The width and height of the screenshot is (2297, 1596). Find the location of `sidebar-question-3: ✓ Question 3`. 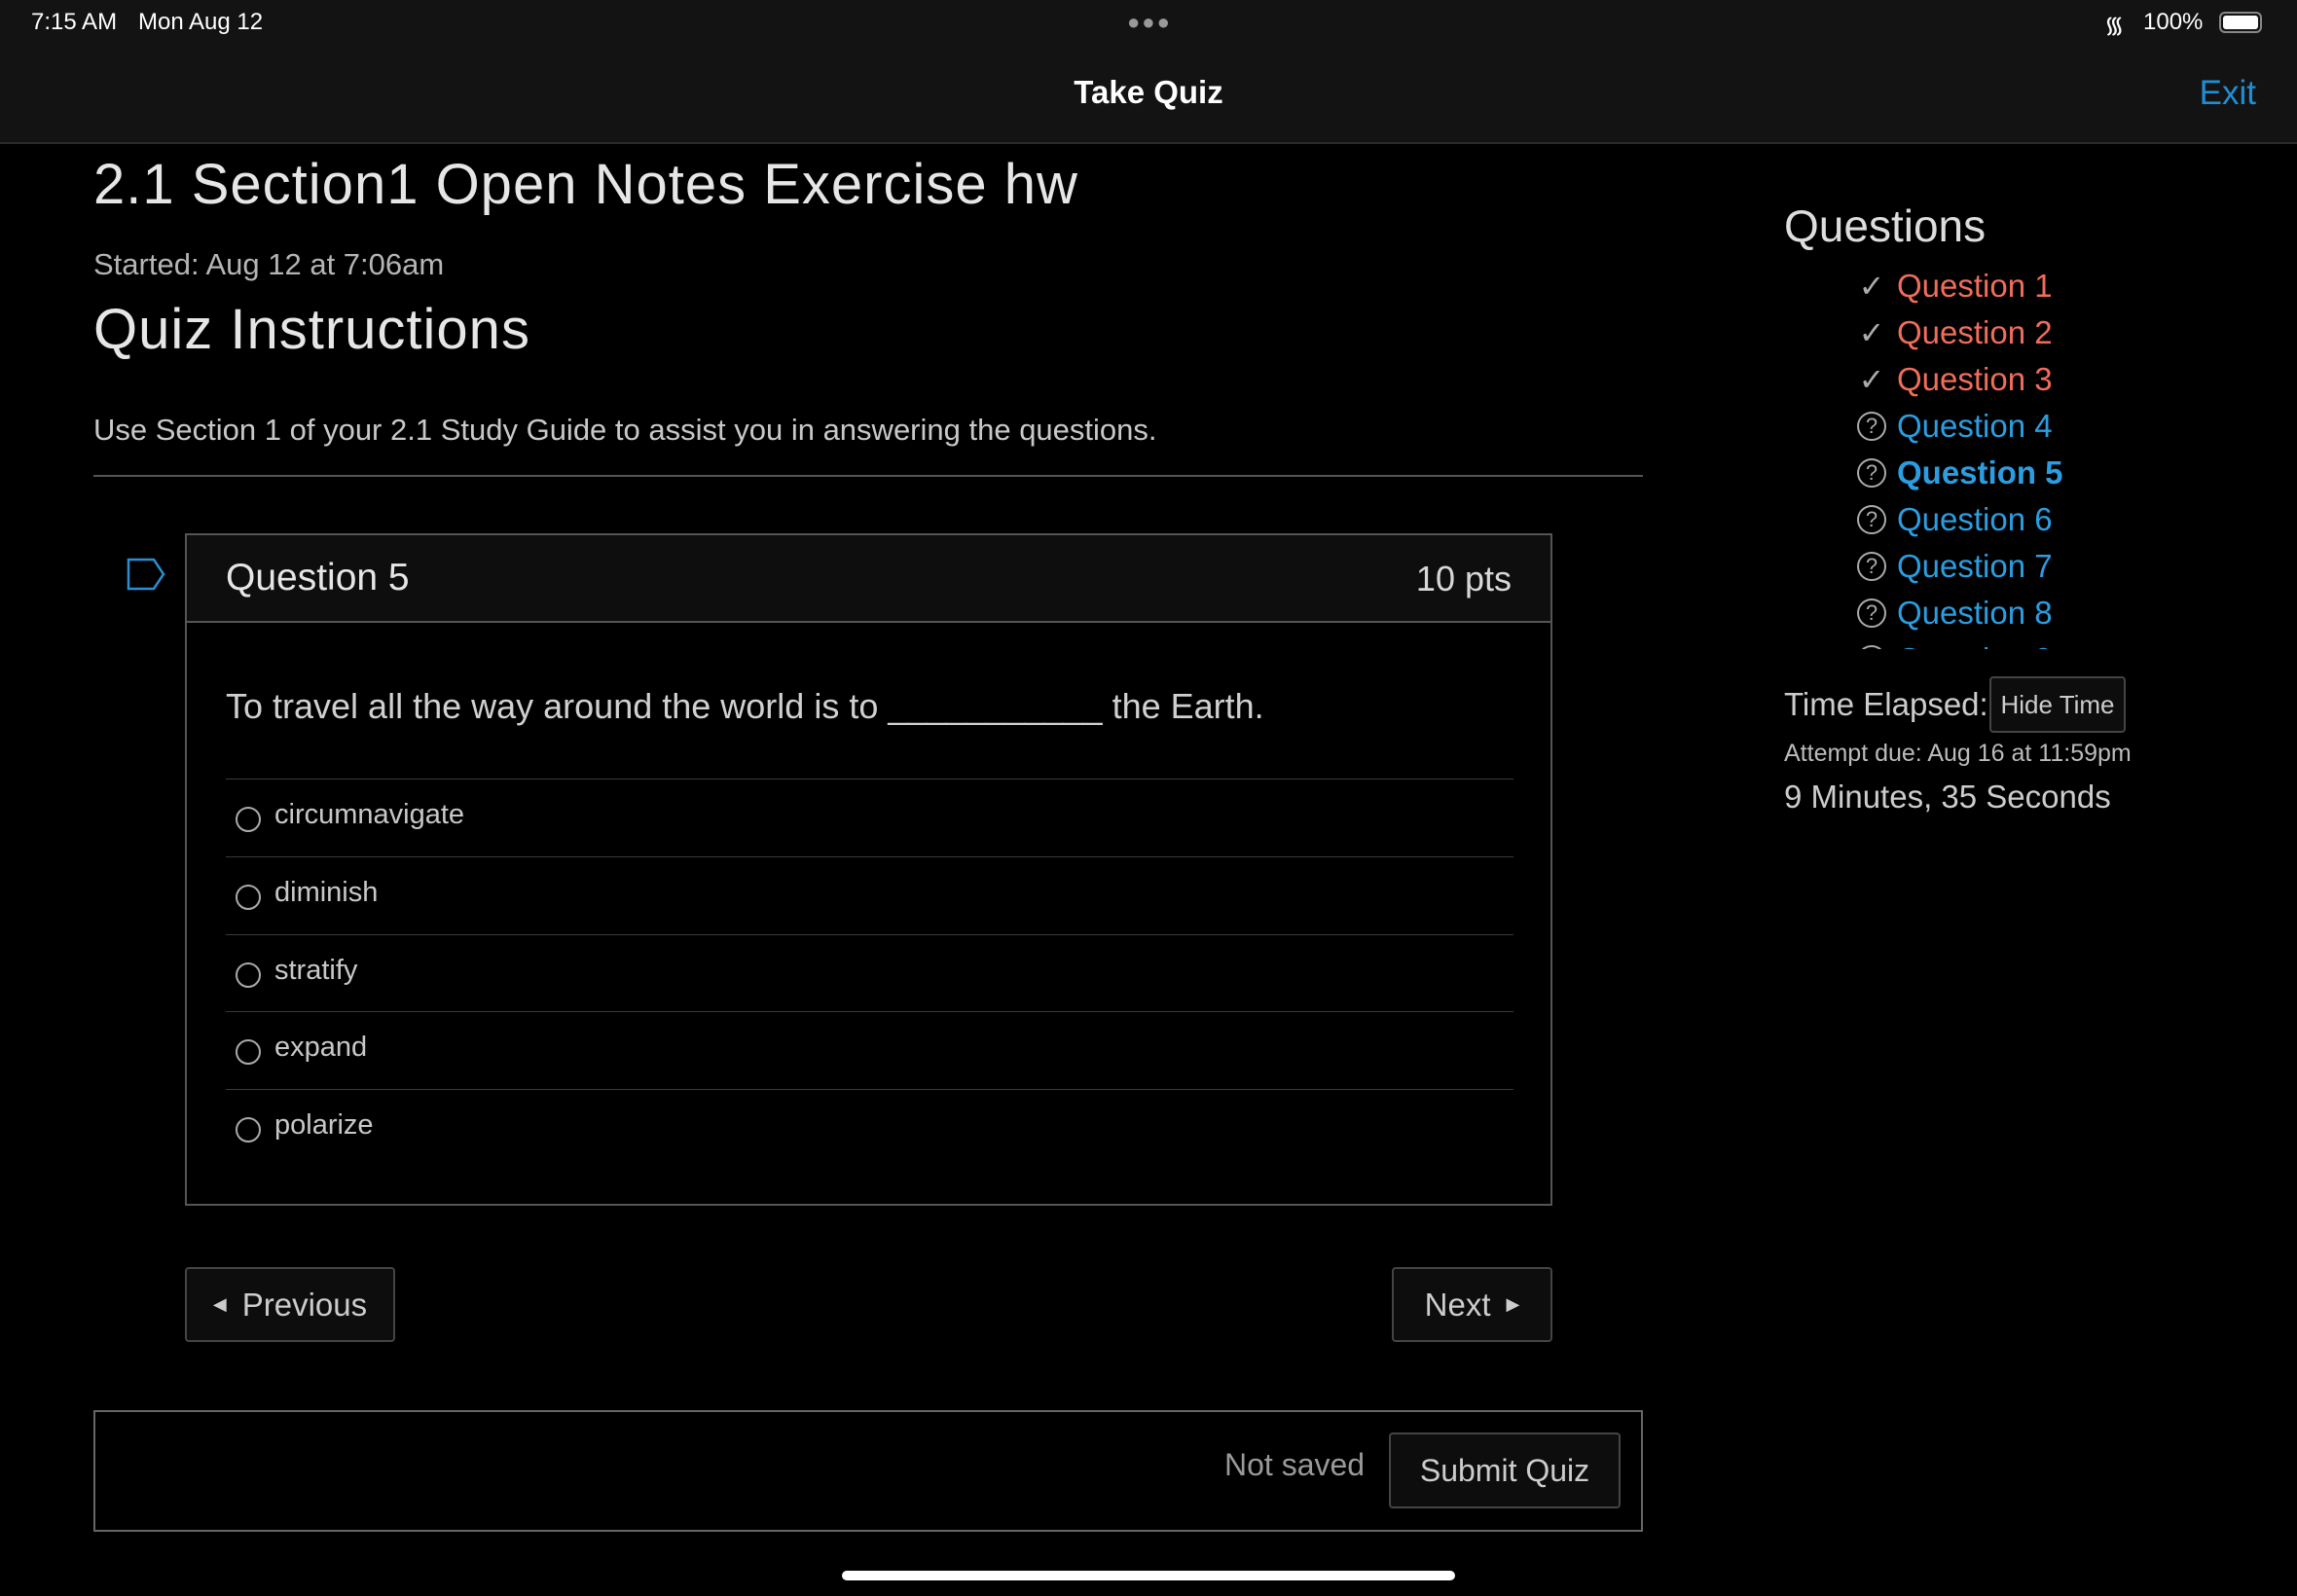

sidebar-question-3: ✓ Question 3 is located at coordinates (2000, 379).